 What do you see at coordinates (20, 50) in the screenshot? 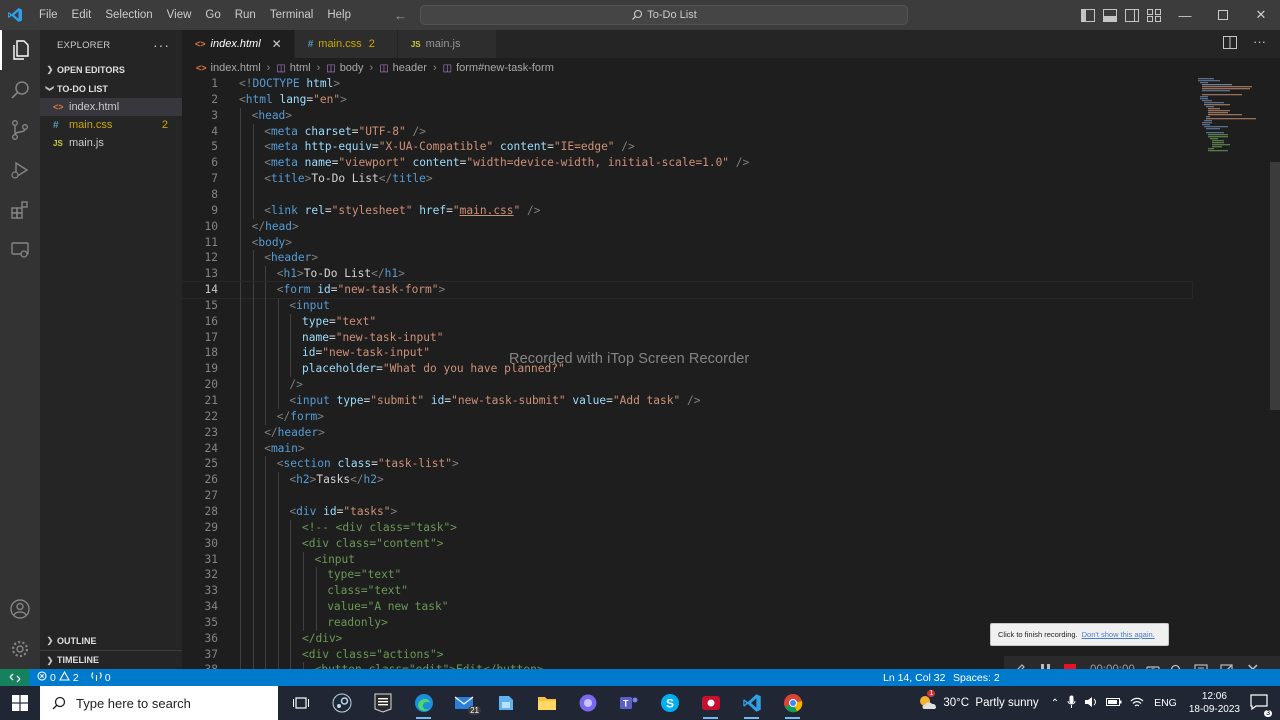
I see `explorer-icon` at bounding box center [20, 50].